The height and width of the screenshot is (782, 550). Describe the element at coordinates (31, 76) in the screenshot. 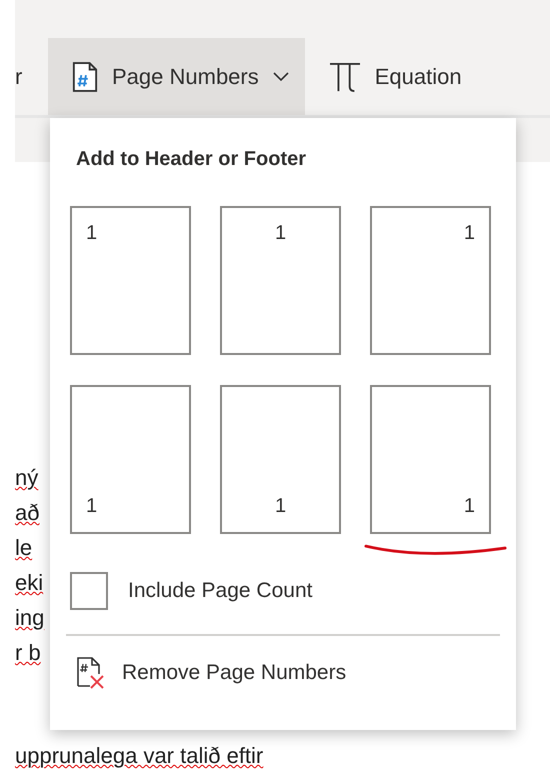

I see `ribbon-label: r` at that location.